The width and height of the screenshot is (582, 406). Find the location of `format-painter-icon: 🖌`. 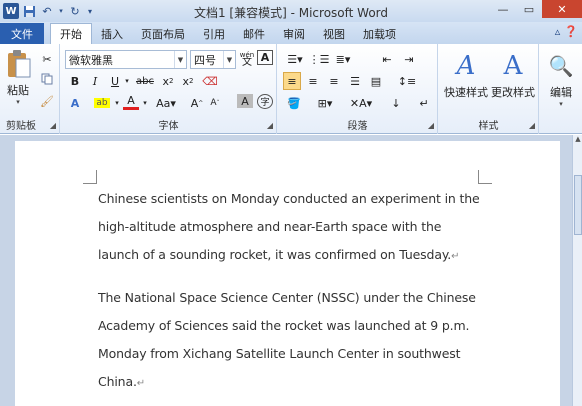

format-painter-icon: 🖌 is located at coordinates (47, 101).